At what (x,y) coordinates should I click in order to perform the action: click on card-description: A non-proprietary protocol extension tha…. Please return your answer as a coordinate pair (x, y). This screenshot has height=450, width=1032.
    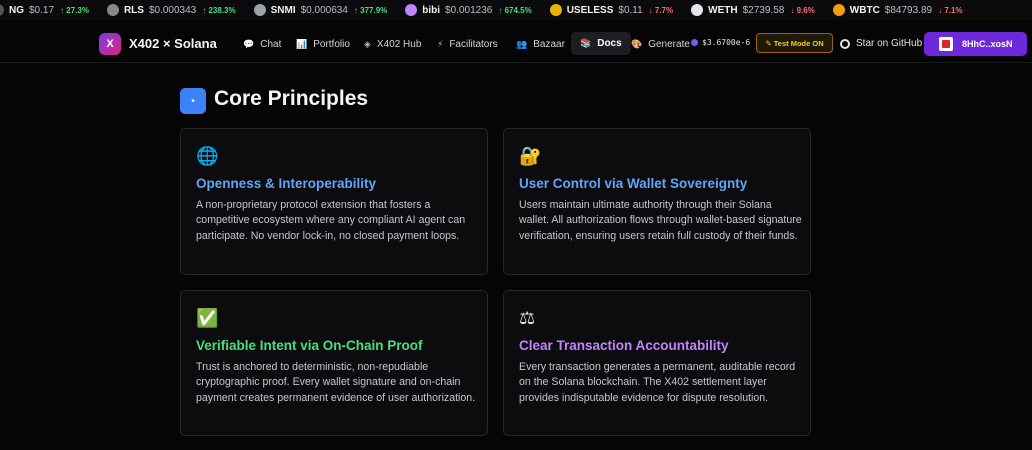
    Looking at the image, I should click on (331, 220).